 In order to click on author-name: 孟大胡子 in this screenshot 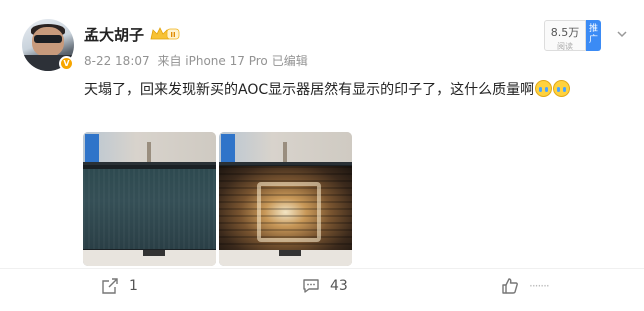, I will do `click(114, 34)`.